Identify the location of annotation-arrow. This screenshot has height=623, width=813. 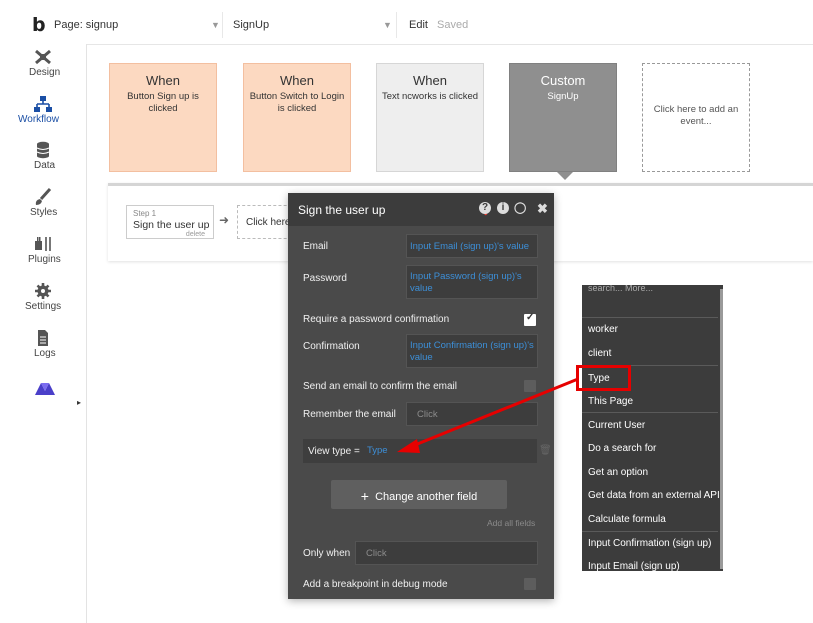
(488, 415).